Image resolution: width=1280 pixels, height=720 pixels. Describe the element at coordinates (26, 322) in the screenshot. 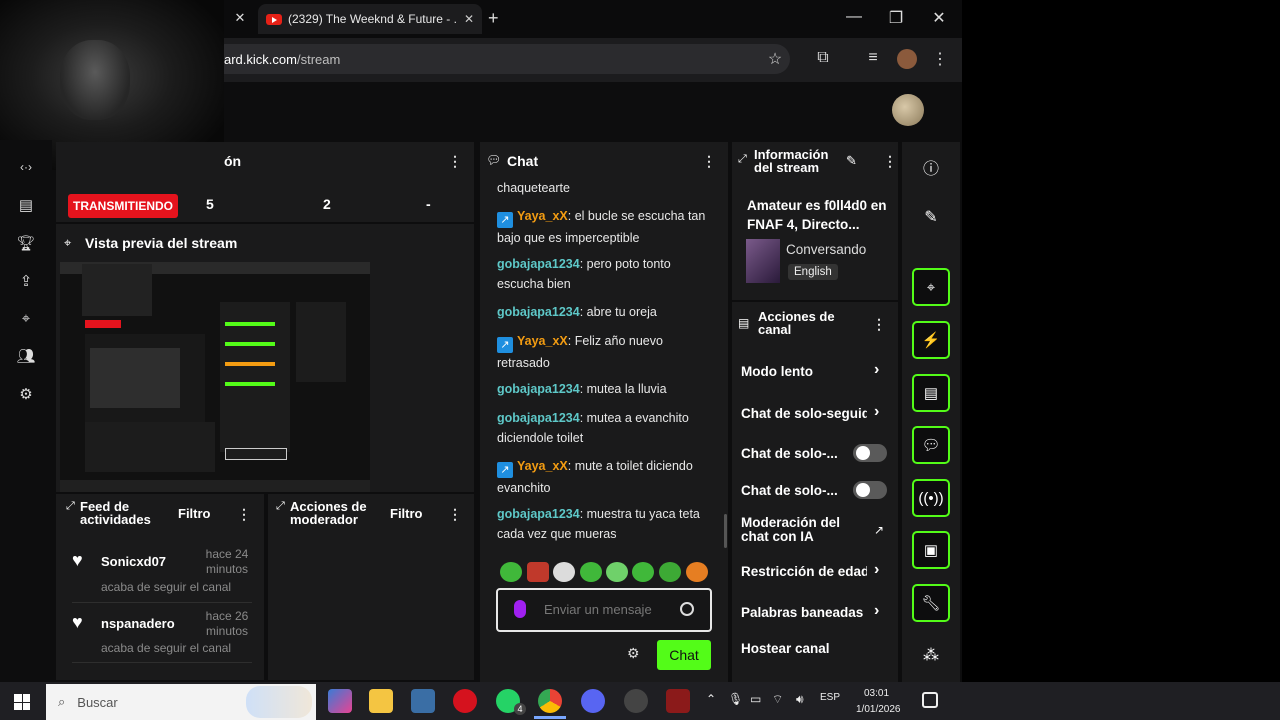

I see `stream-icon: ⌖` at that location.